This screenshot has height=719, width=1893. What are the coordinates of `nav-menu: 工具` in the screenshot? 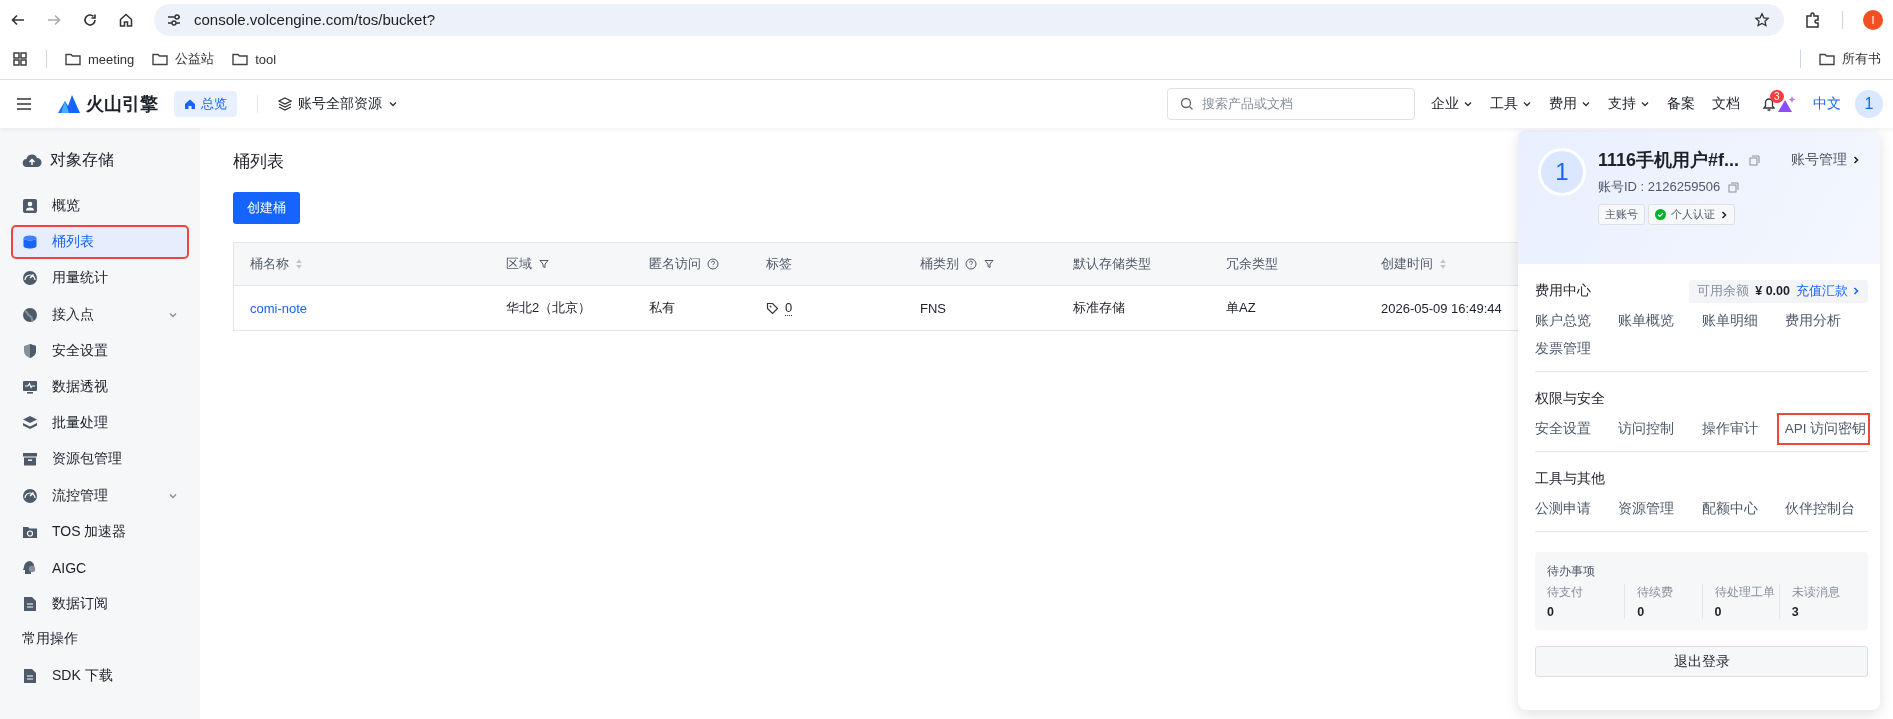 It's located at (1511, 104).